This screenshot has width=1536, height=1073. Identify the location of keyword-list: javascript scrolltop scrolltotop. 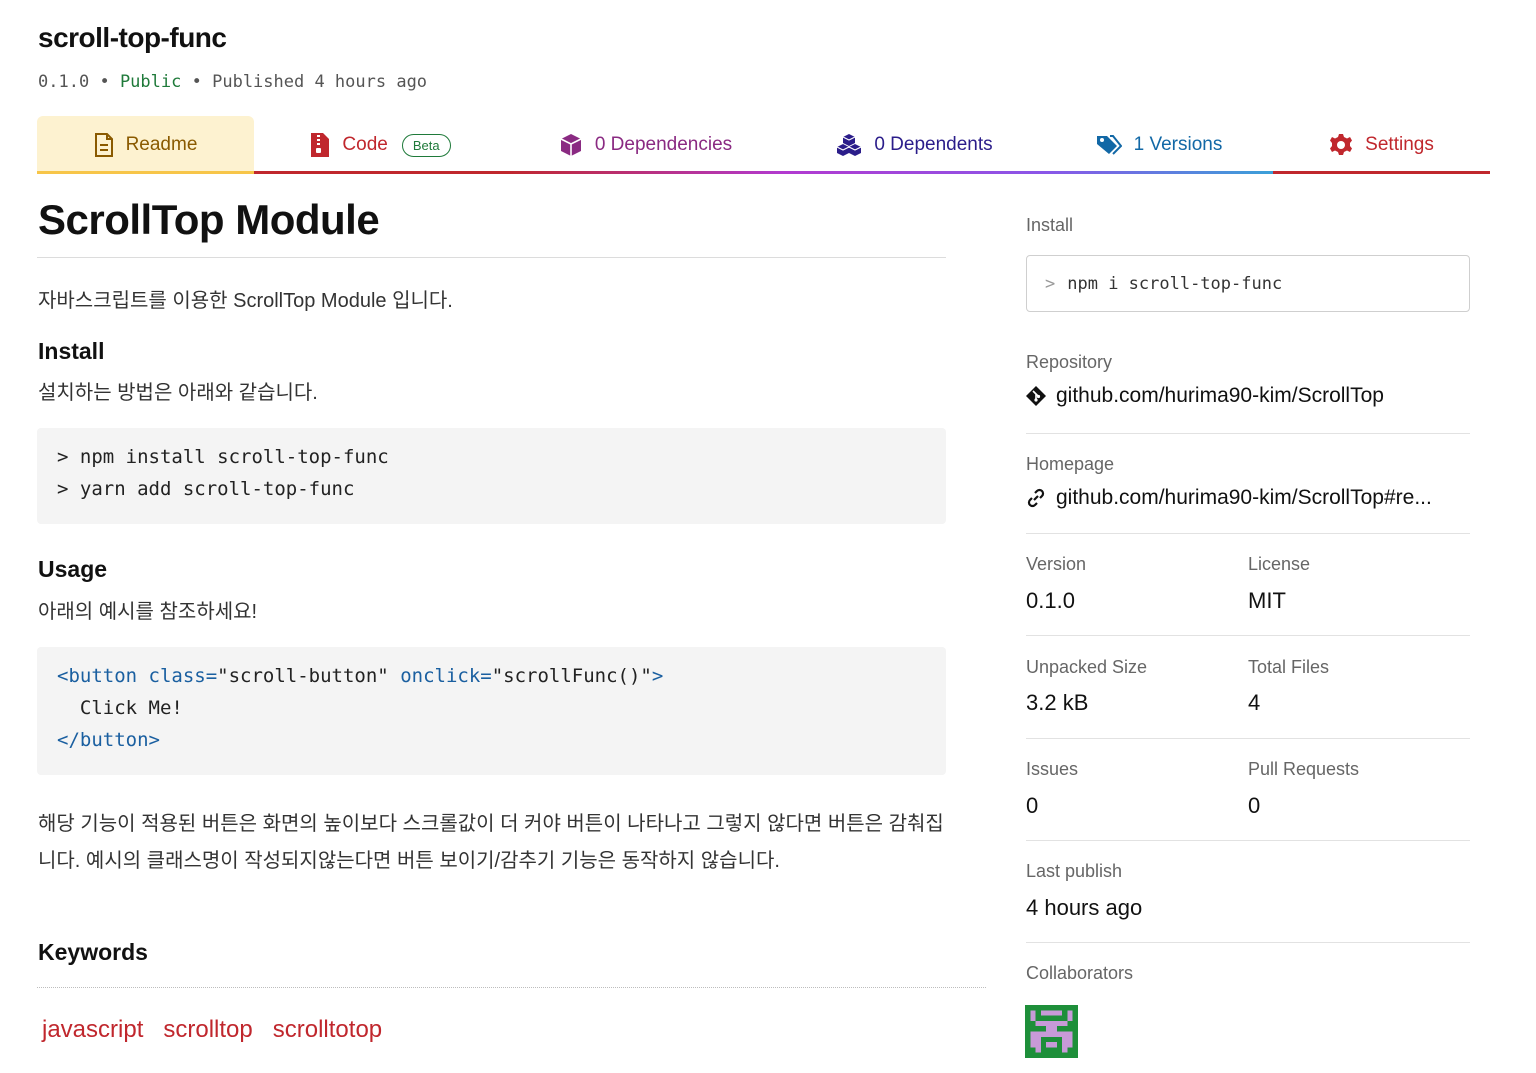
(212, 1030).